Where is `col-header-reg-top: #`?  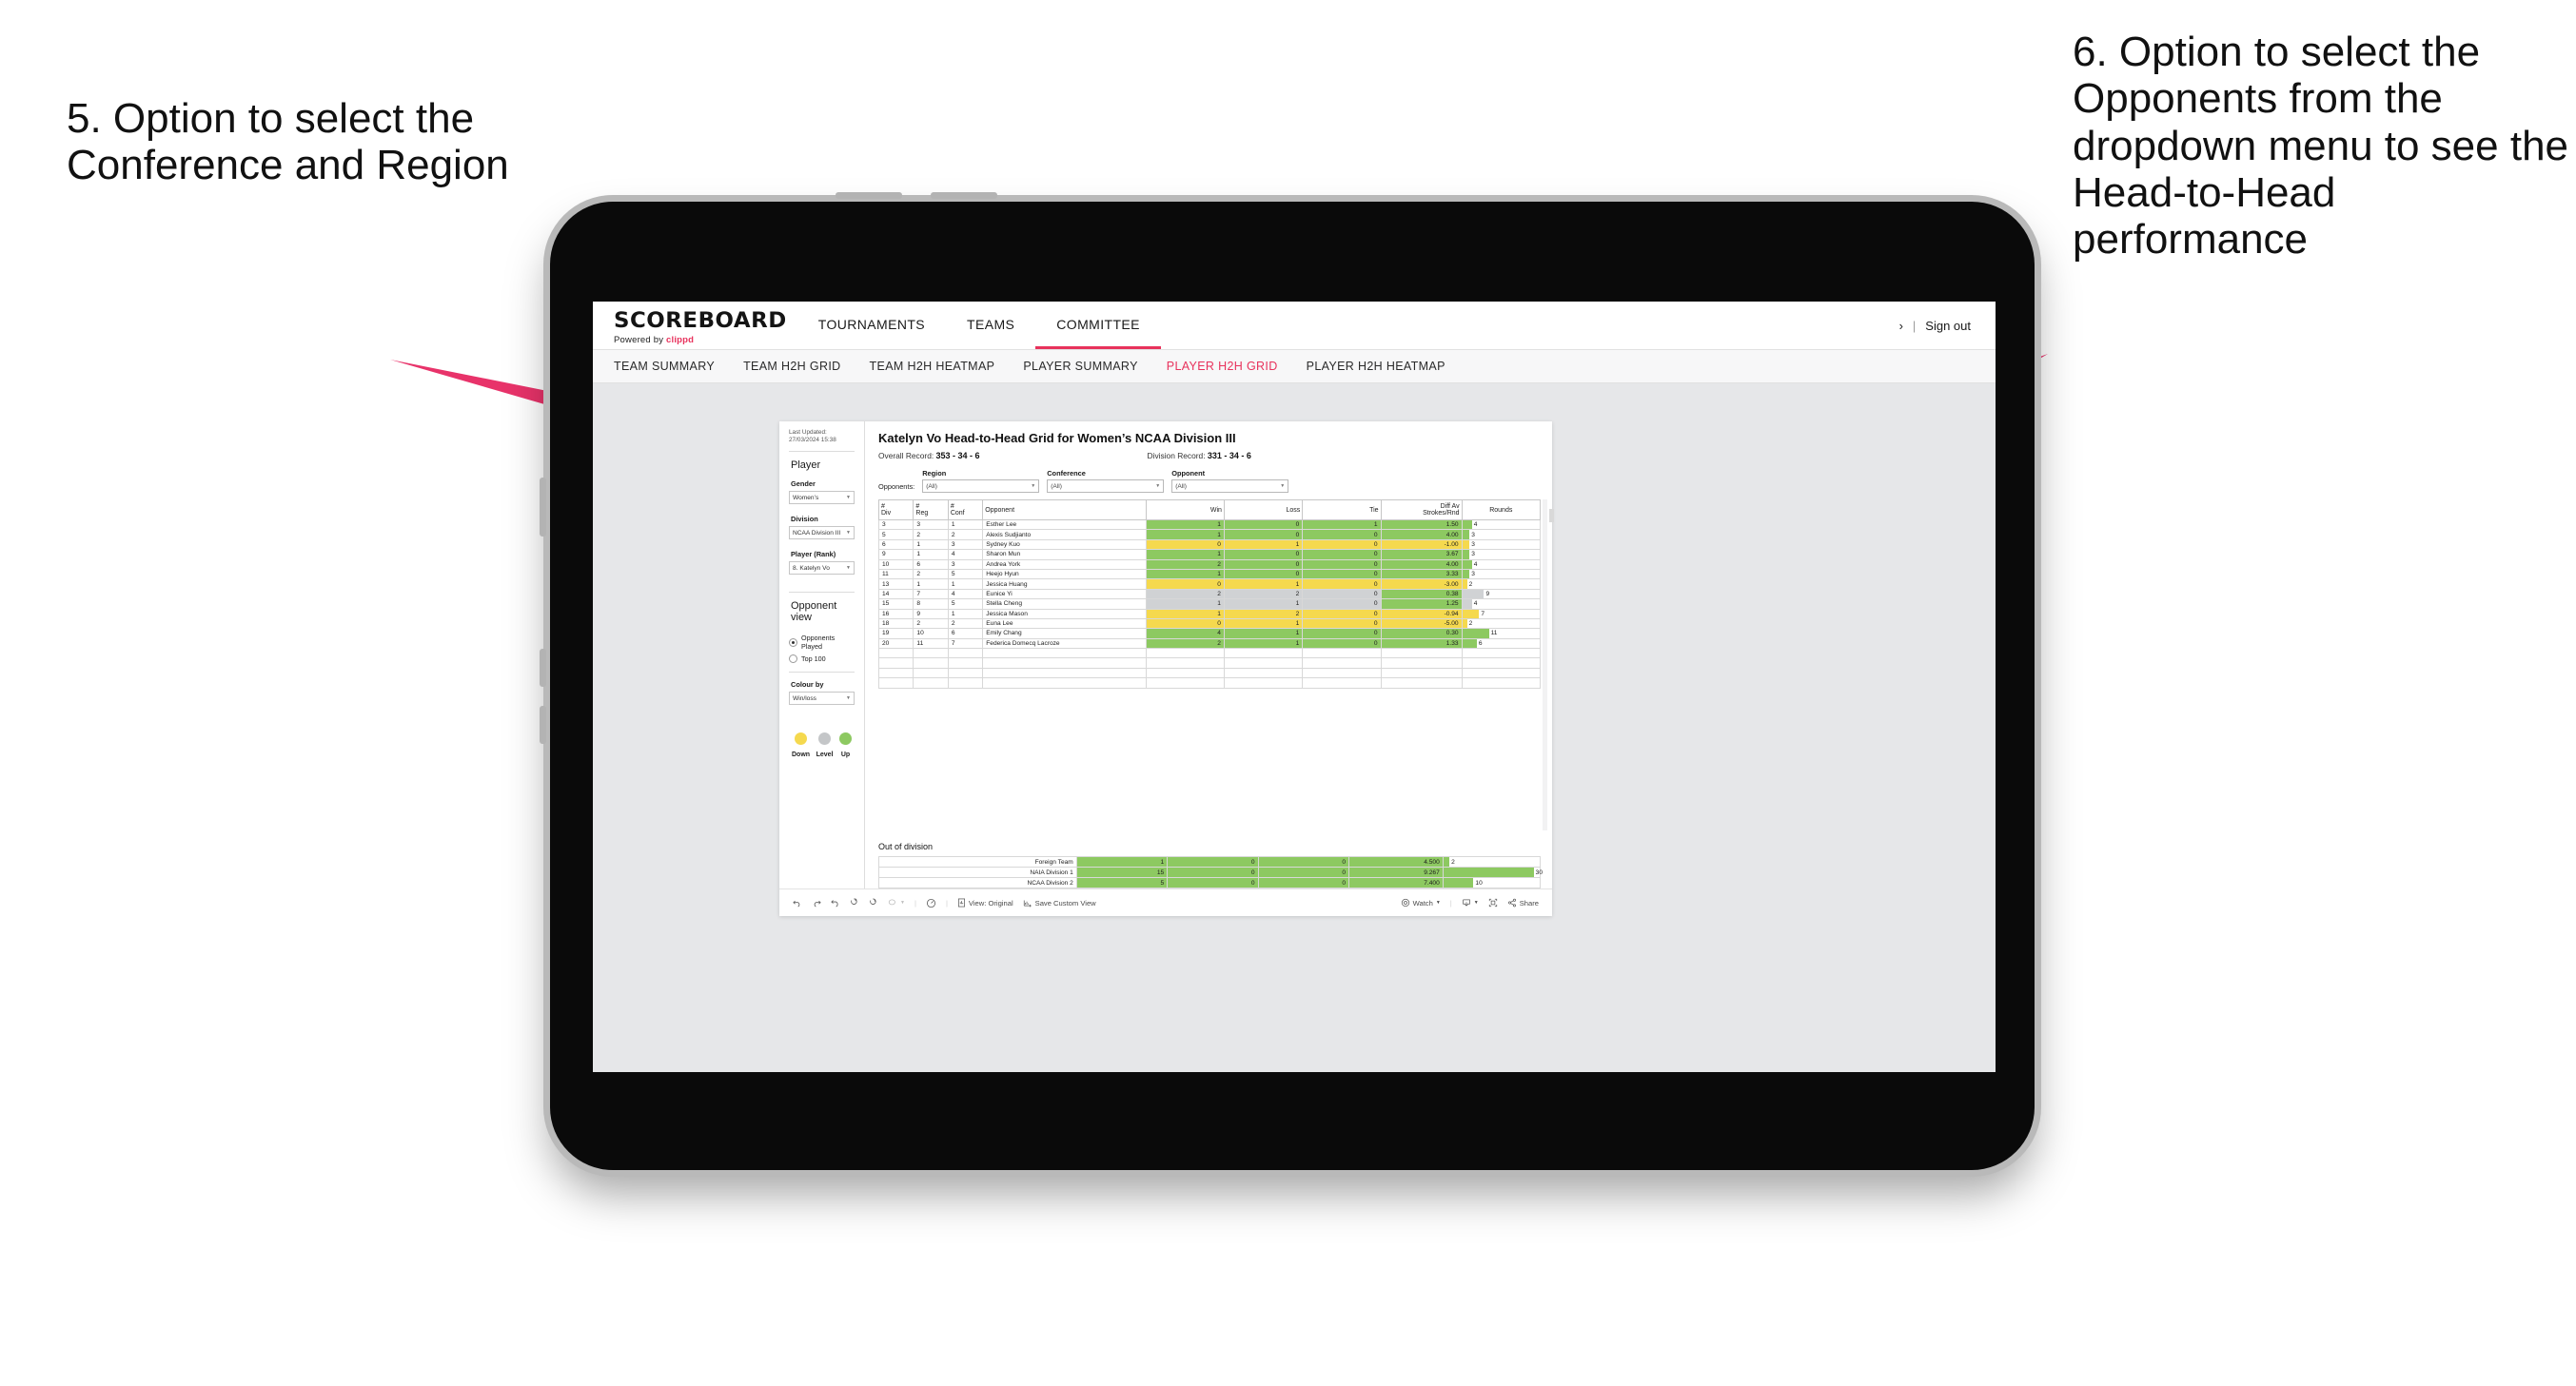 col-header-reg-top: # is located at coordinates (917, 506).